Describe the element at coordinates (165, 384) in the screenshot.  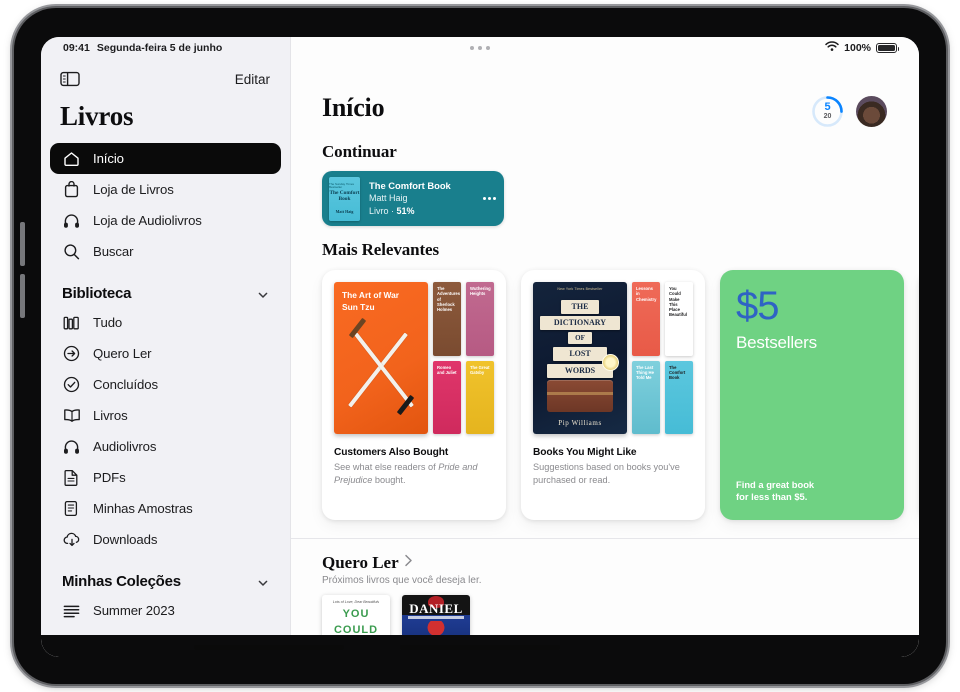
I see `sidebar-item-concluidos: Concluídos` at that location.